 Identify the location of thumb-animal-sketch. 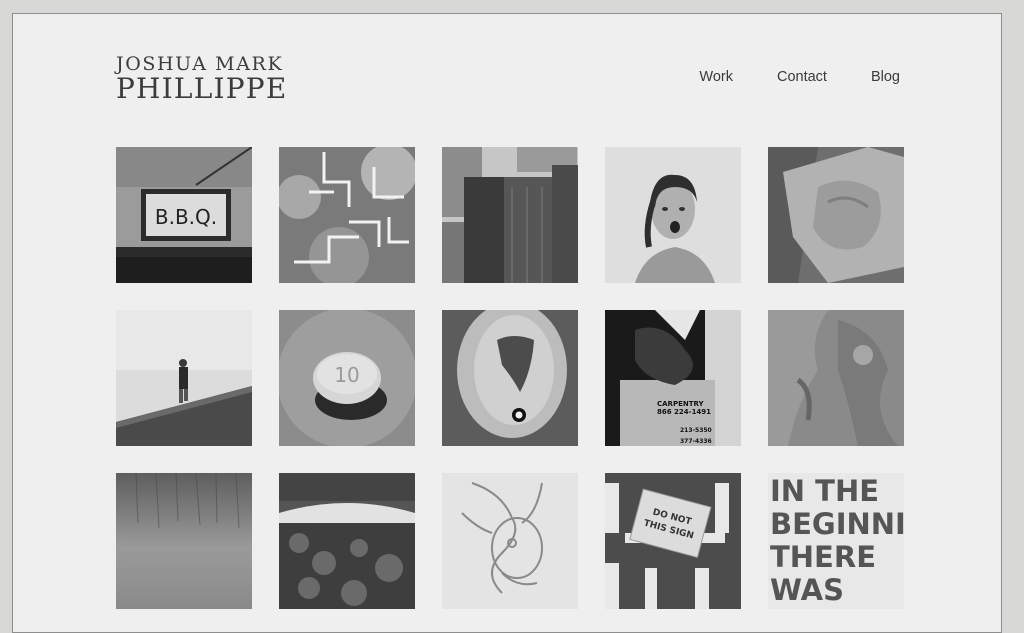
(510, 541).